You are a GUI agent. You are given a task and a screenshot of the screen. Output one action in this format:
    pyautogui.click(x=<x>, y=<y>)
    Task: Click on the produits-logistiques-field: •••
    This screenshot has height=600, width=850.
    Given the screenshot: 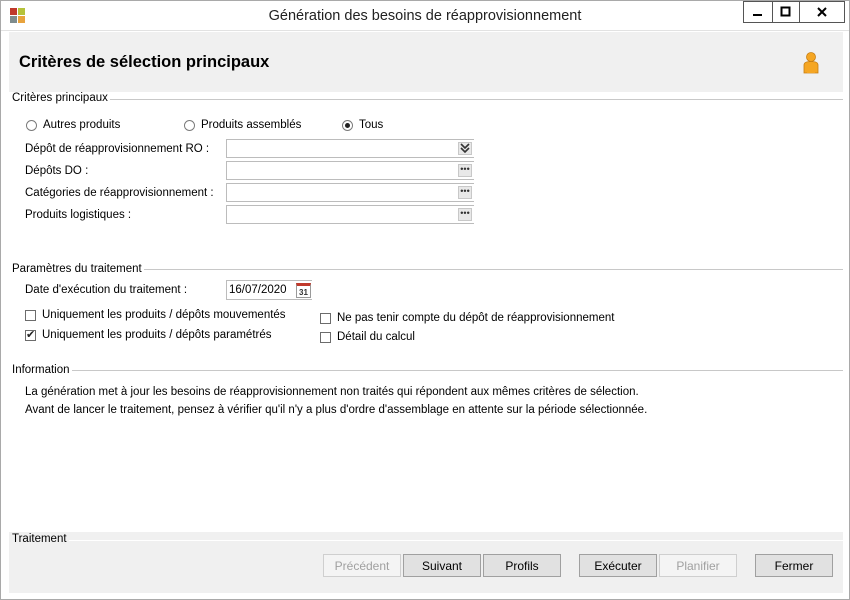 What is the action you would take?
    pyautogui.click(x=350, y=214)
    